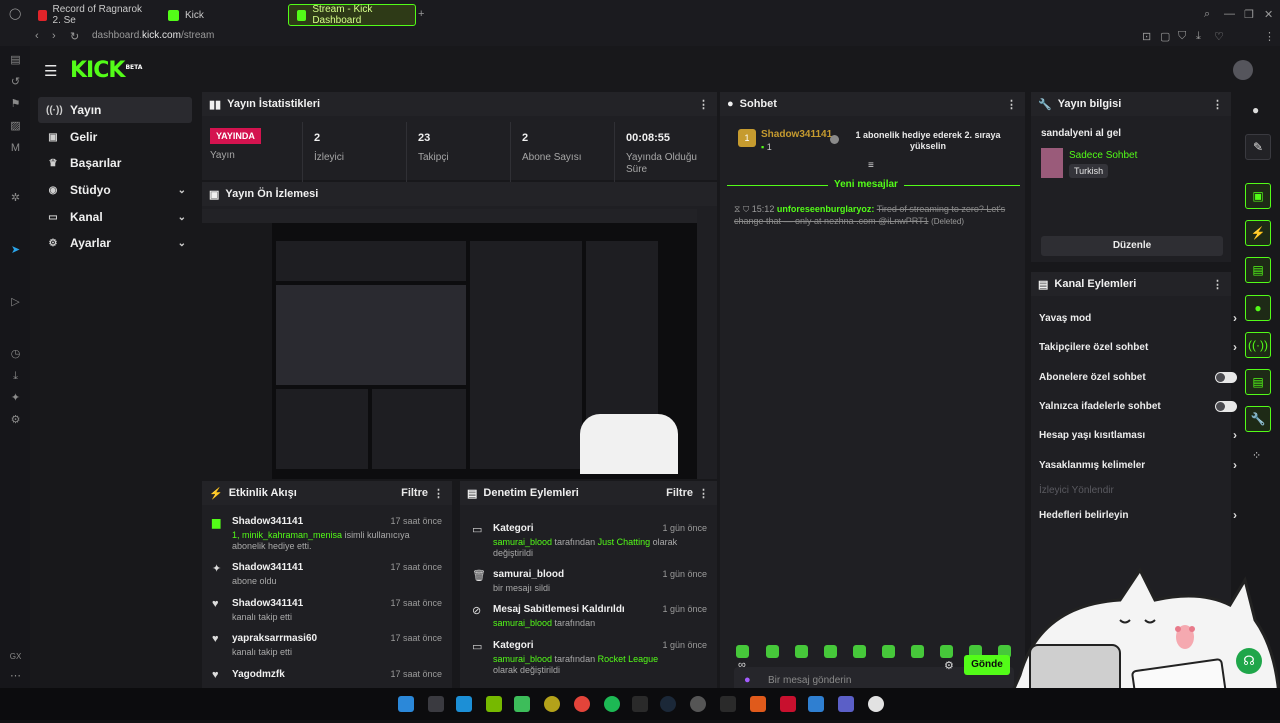 The image size is (1280, 723). Describe the element at coordinates (1258, 270) in the screenshot. I see `document-icon: ▤` at that location.